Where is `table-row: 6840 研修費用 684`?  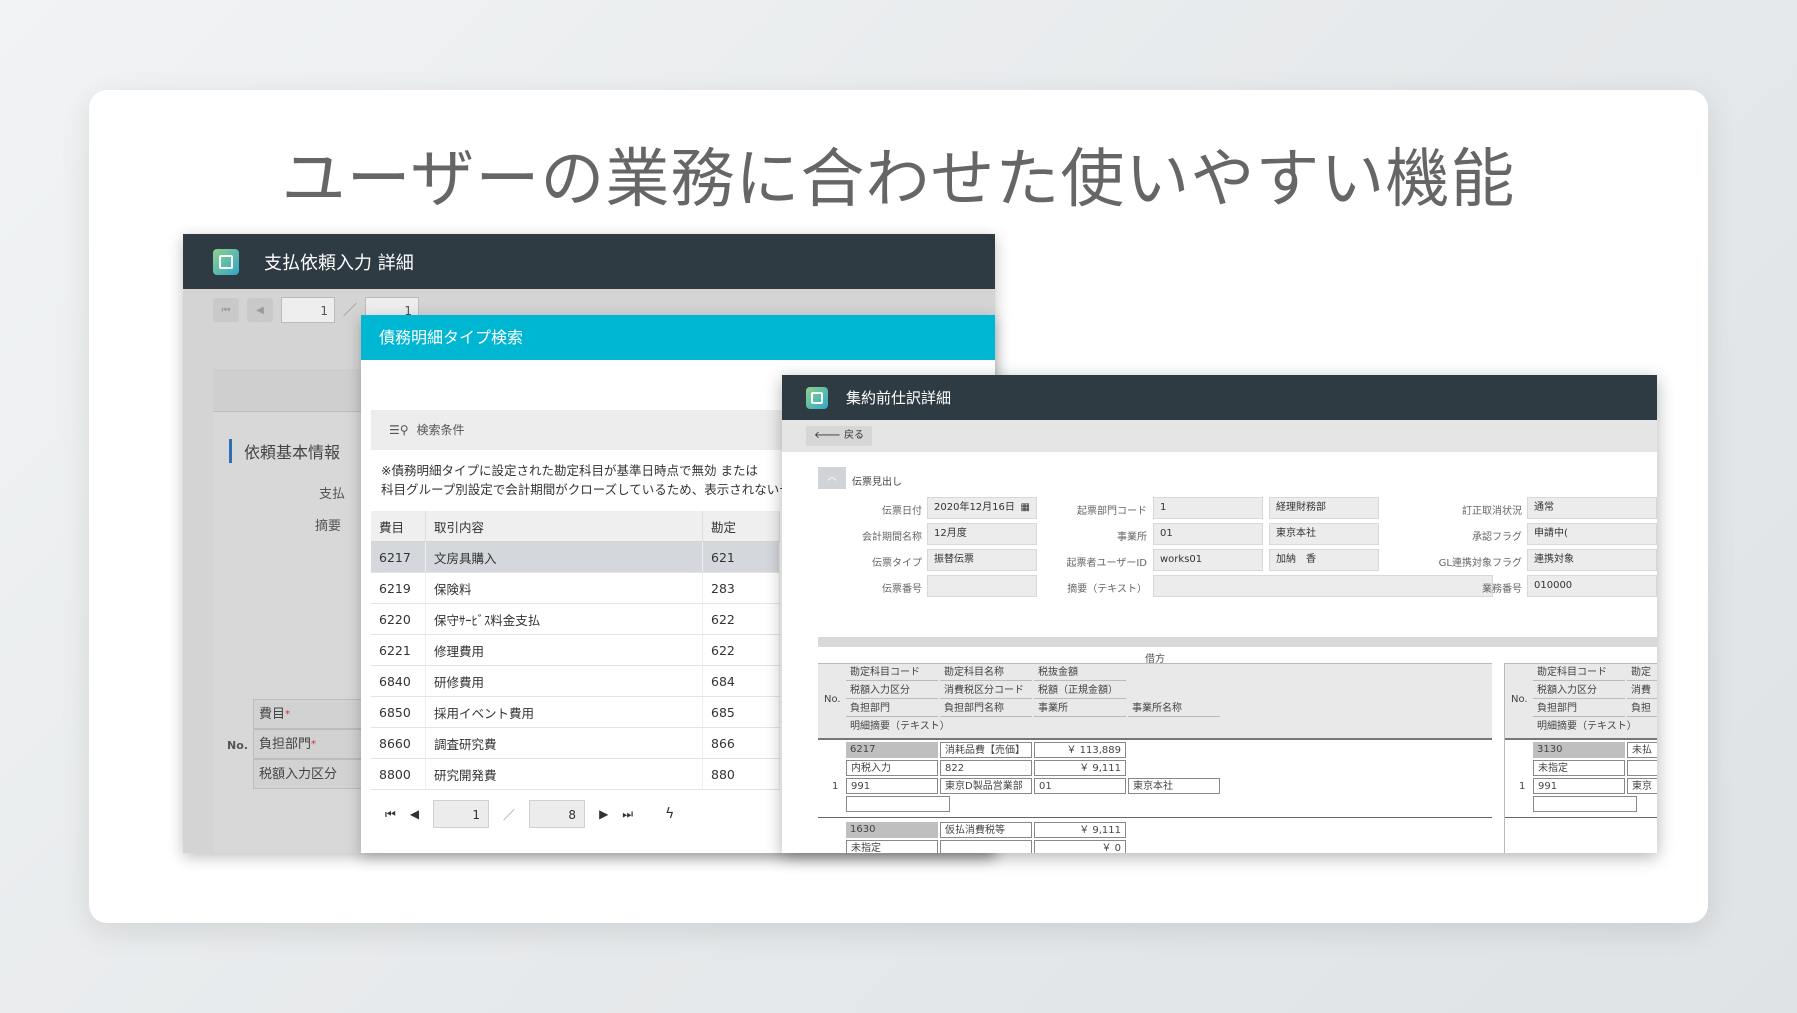
table-row: 6840 研修費用 684 is located at coordinates (575, 681).